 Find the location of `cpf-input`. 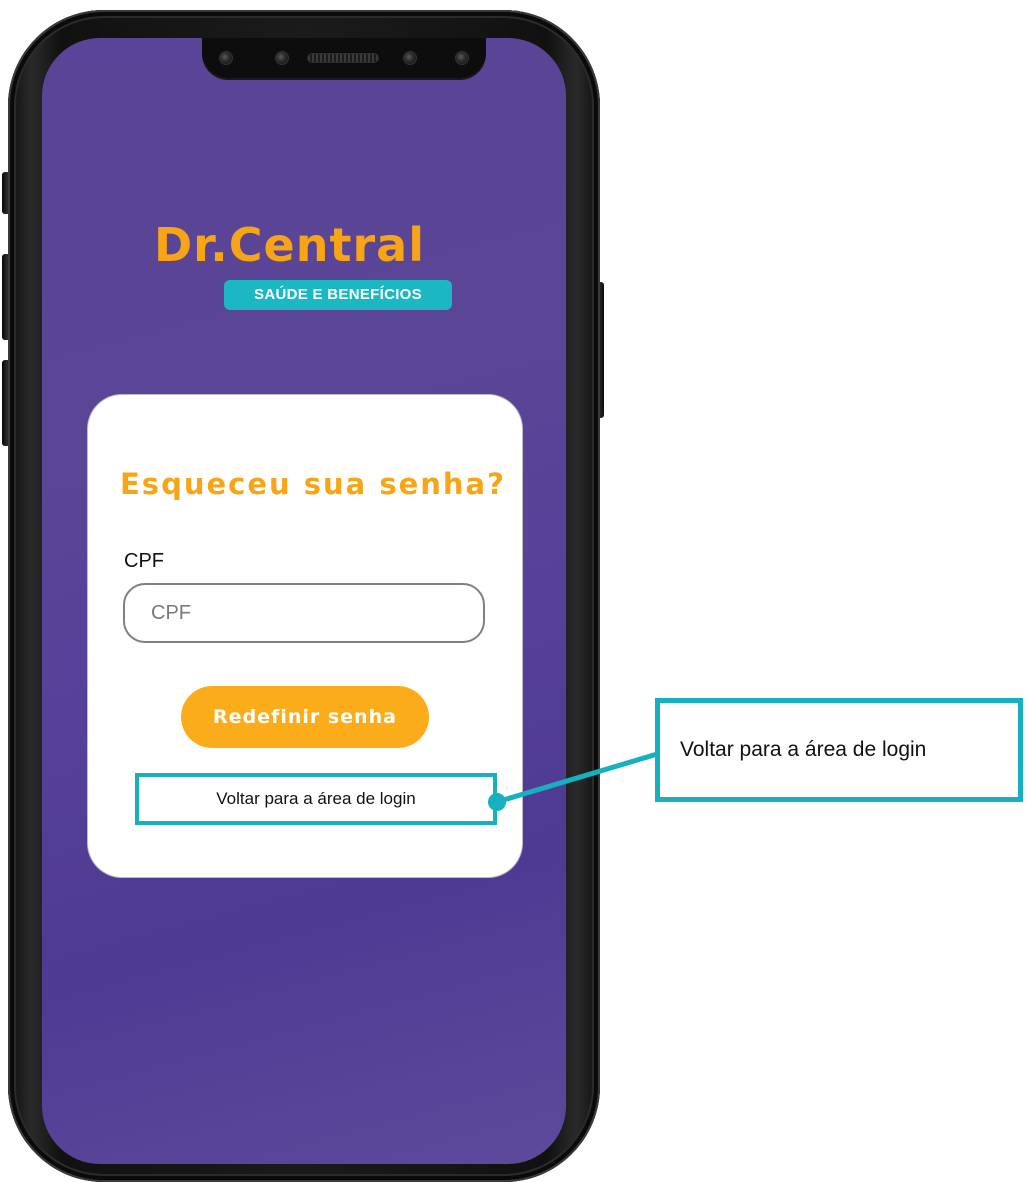

cpf-input is located at coordinates (304, 613).